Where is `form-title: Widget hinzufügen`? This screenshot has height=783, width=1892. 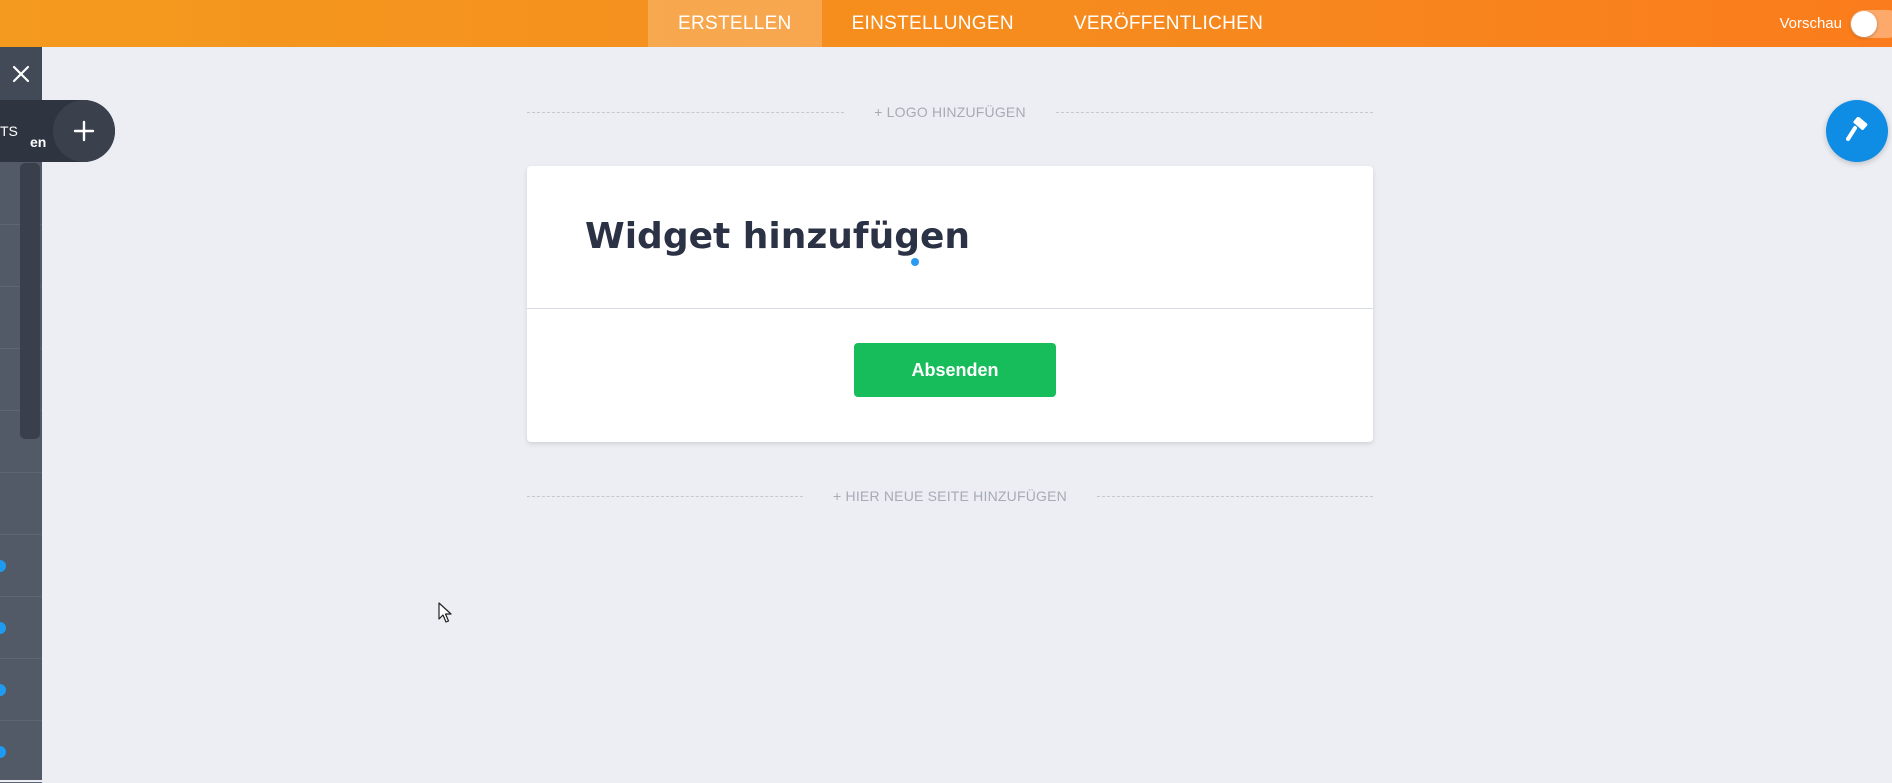
form-title: Widget hinzufügen is located at coordinates (777, 236).